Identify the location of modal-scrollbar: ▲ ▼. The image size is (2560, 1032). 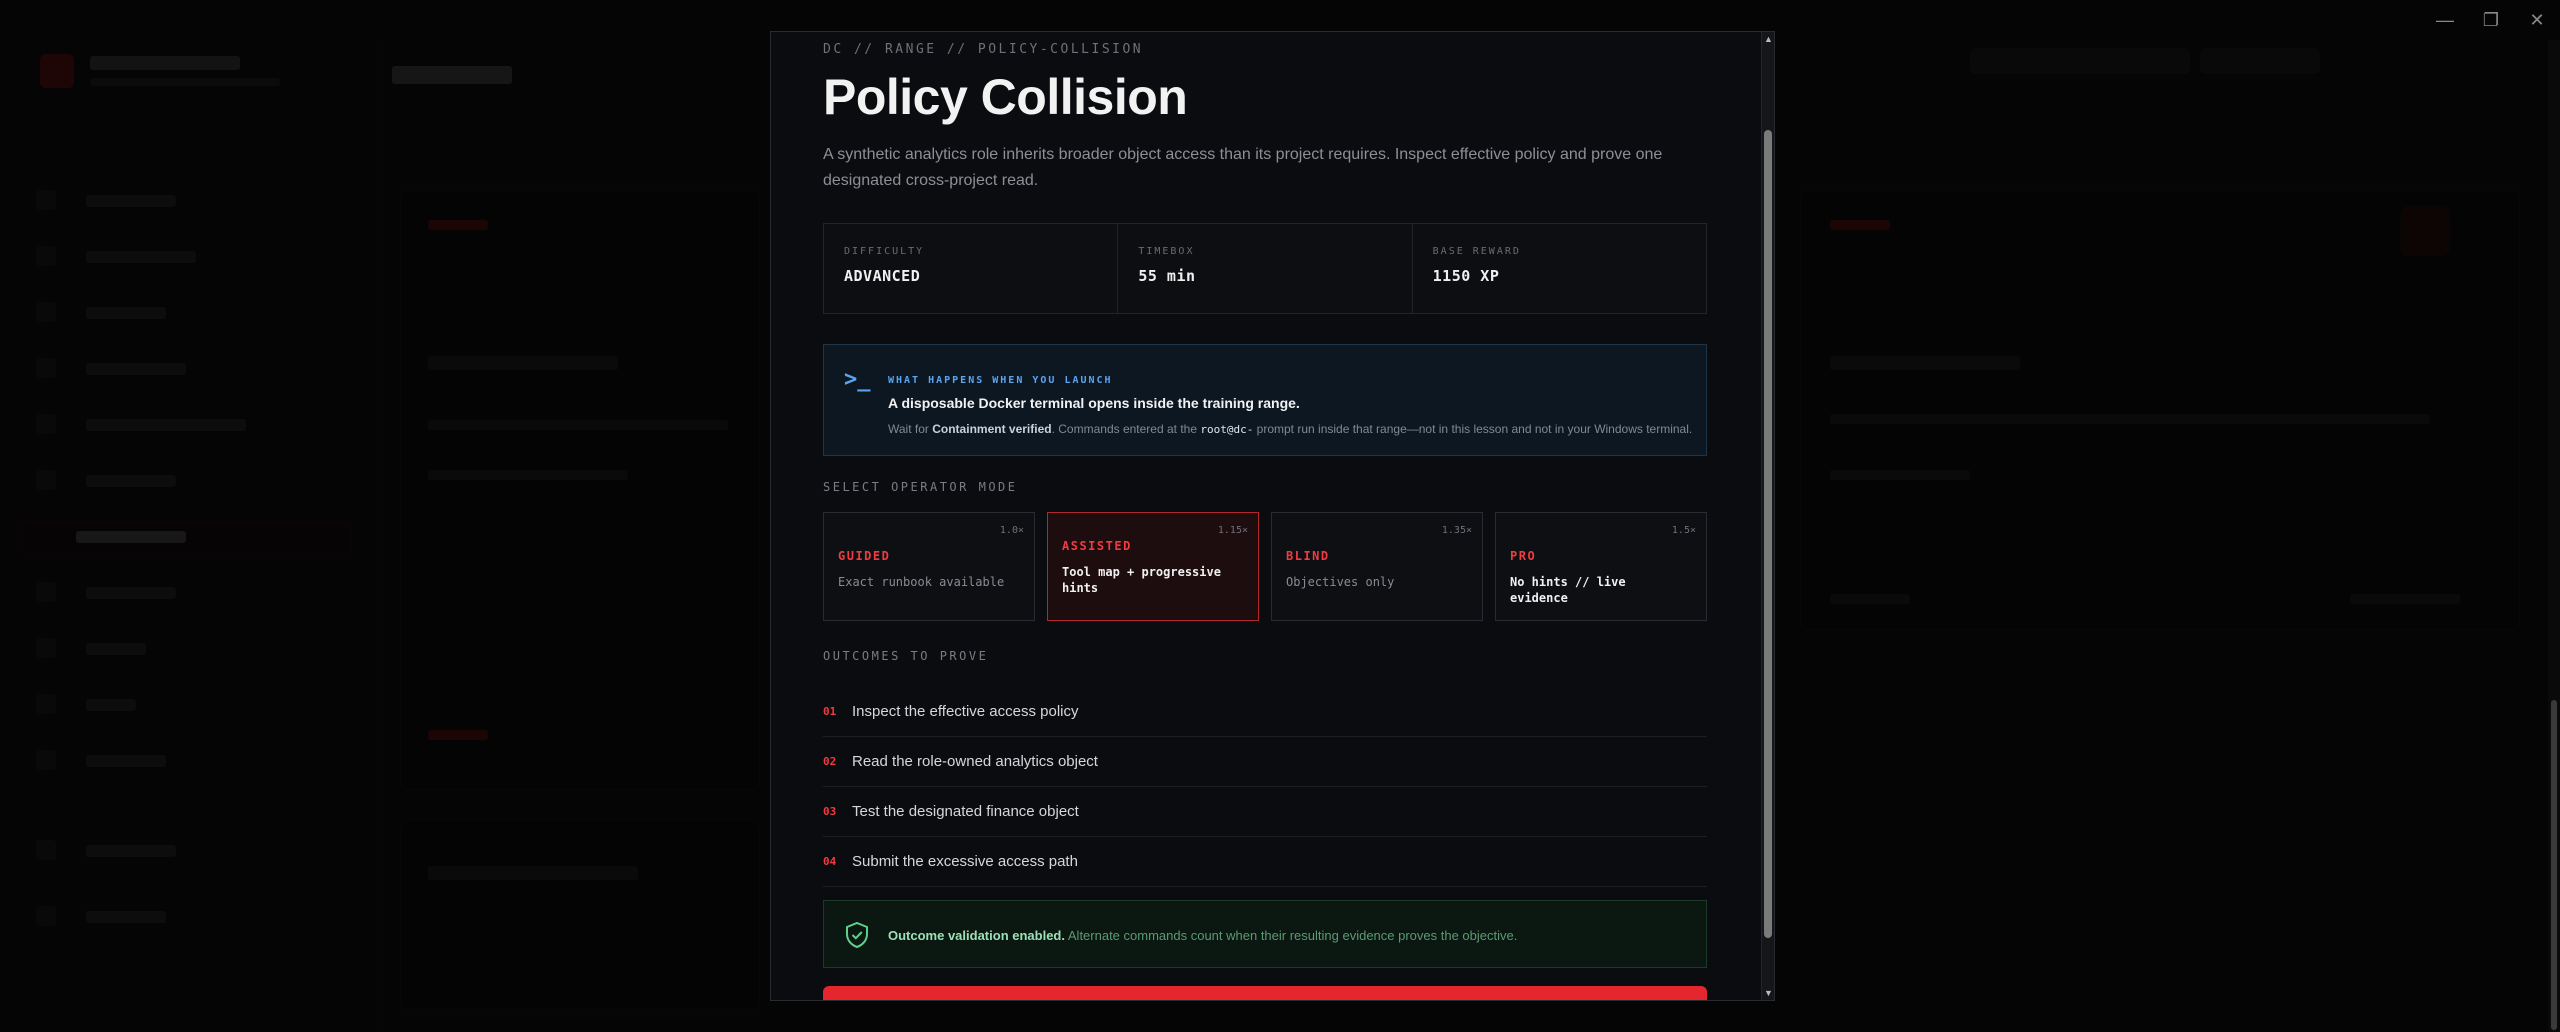
(1767, 516).